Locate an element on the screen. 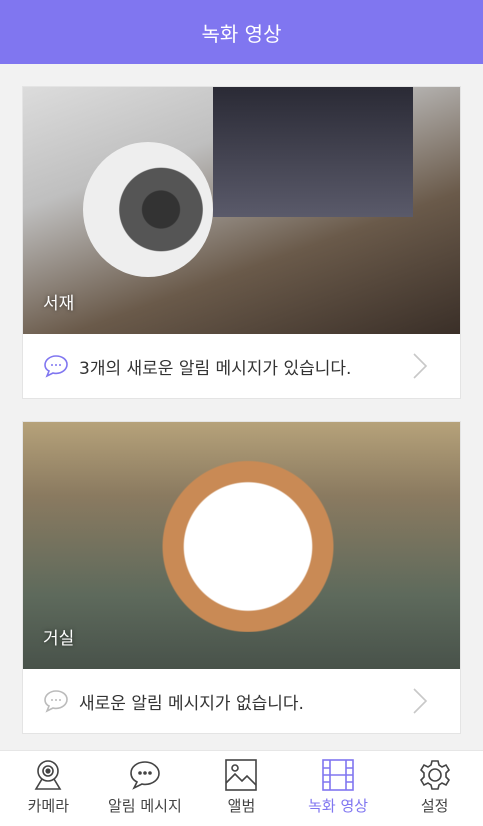 The height and width of the screenshot is (826, 483). room-label: 거실 is located at coordinates (59, 639).